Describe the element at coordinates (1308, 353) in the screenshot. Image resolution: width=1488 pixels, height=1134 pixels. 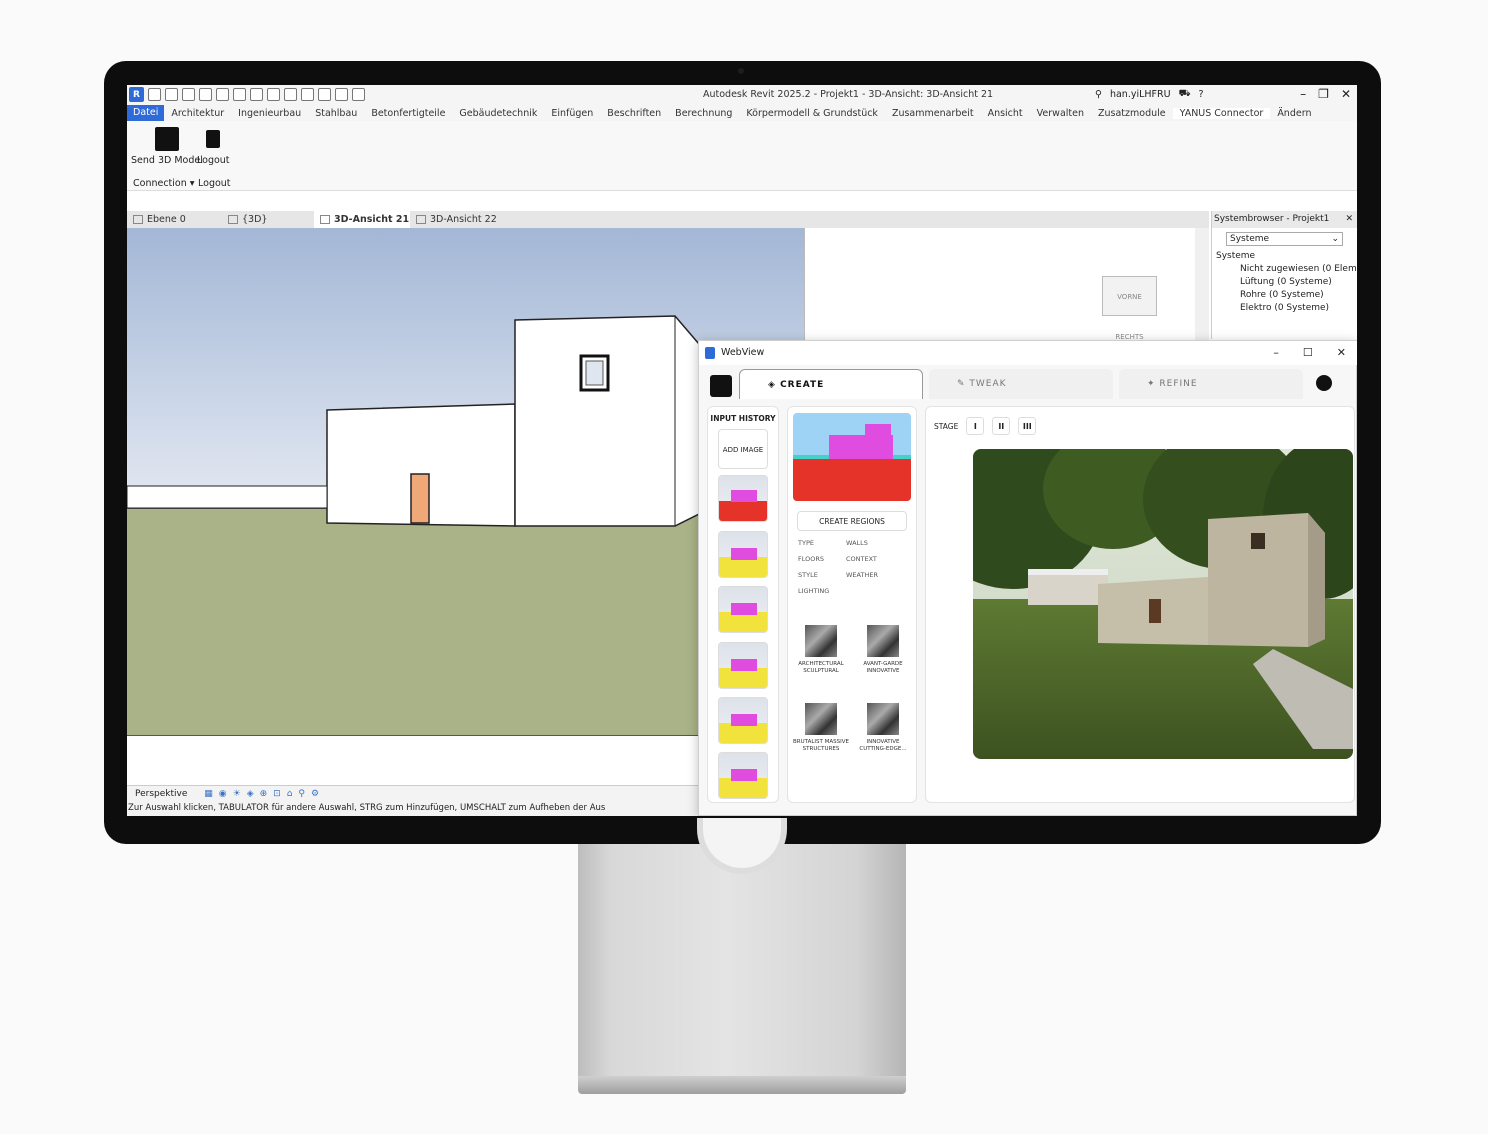
I see `maximize-icon: ☐` at that location.